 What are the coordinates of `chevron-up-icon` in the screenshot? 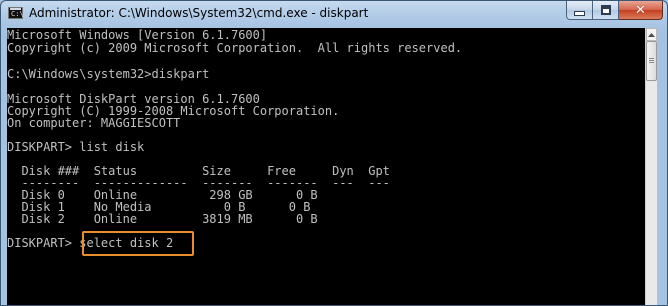 It's located at (651, 34).